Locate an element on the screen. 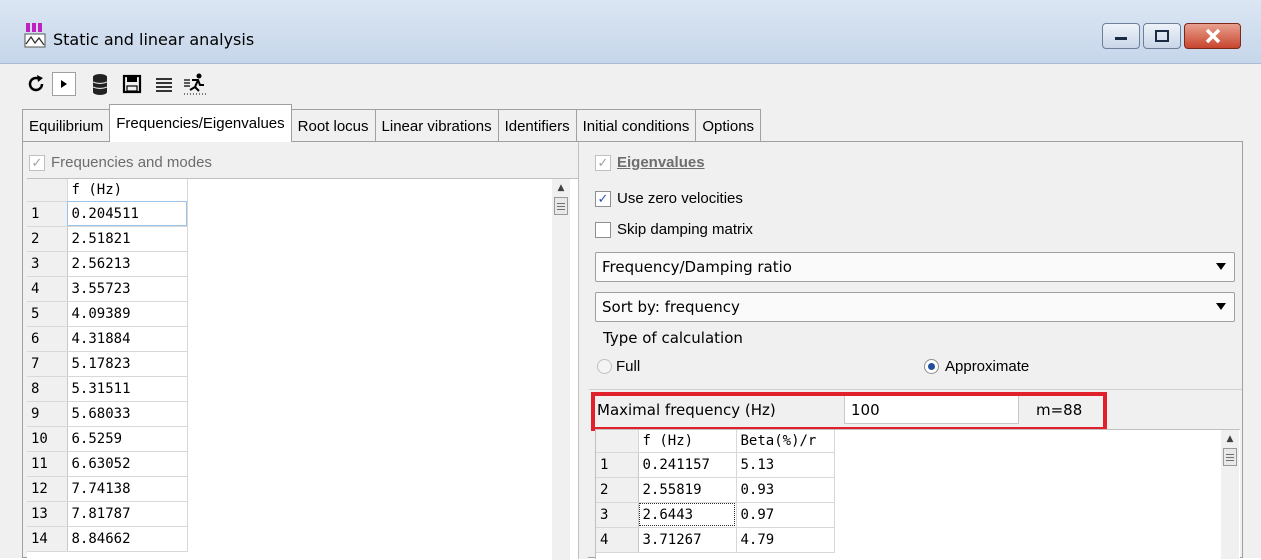 This screenshot has width=1261, height=560. table-row: 14 8.84662 is located at coordinates (107, 539).